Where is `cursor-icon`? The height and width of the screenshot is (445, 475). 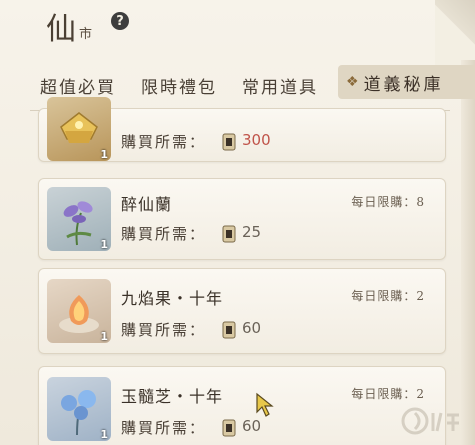 cursor-icon is located at coordinates (265, 404).